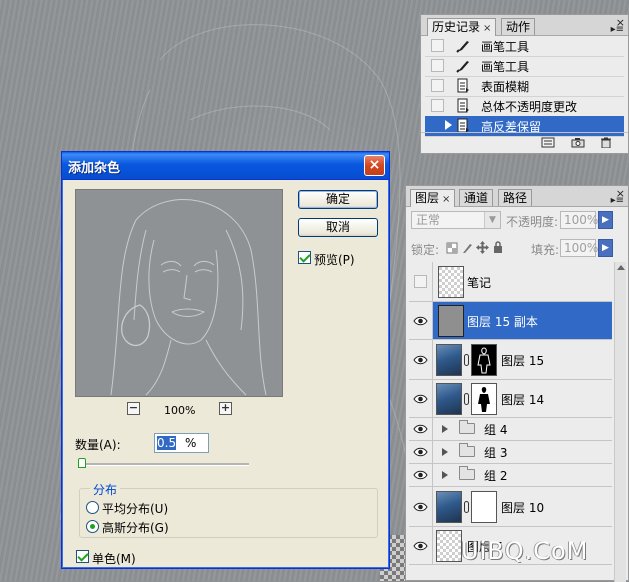 The height and width of the screenshot is (582, 629). I want to click on distribution-group: 分布 平均分布(U) 高斯分布(G), so click(228, 509).